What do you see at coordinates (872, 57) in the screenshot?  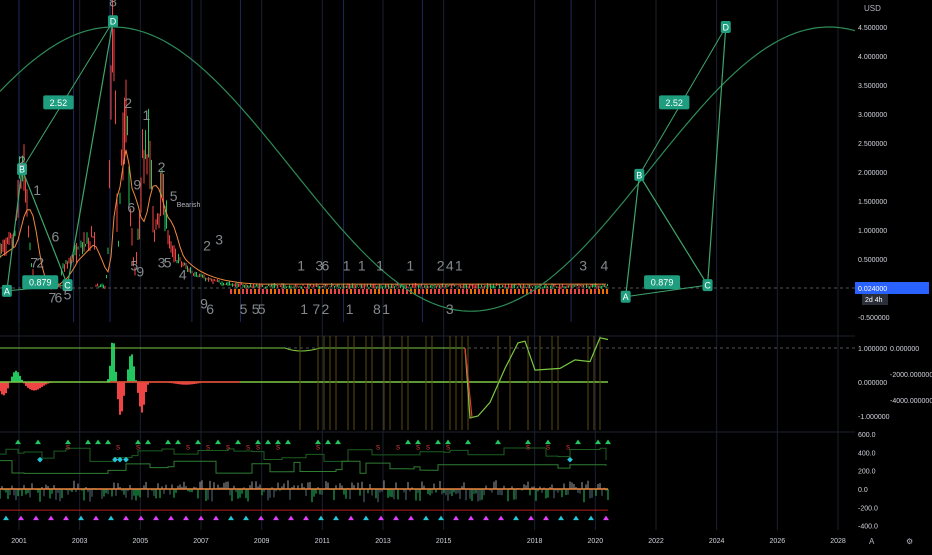 I see `price-tick-label: 4.000000` at bounding box center [872, 57].